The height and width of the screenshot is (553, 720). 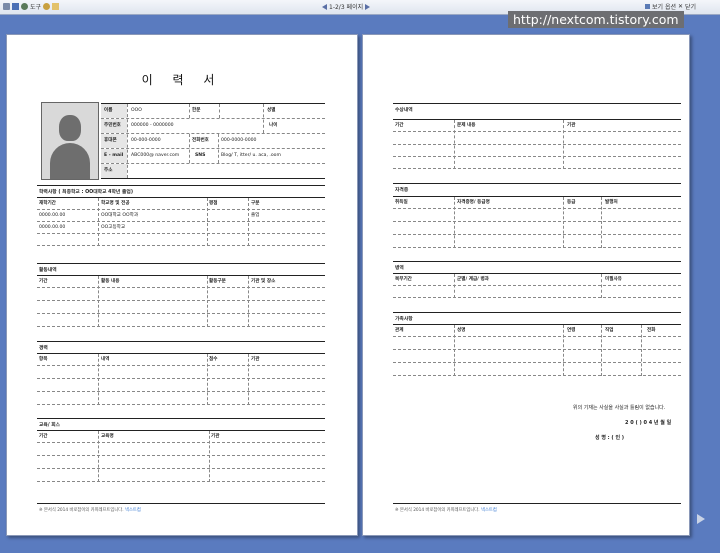 I want to click on phone-label: 휴대폰, so click(x=110, y=140).